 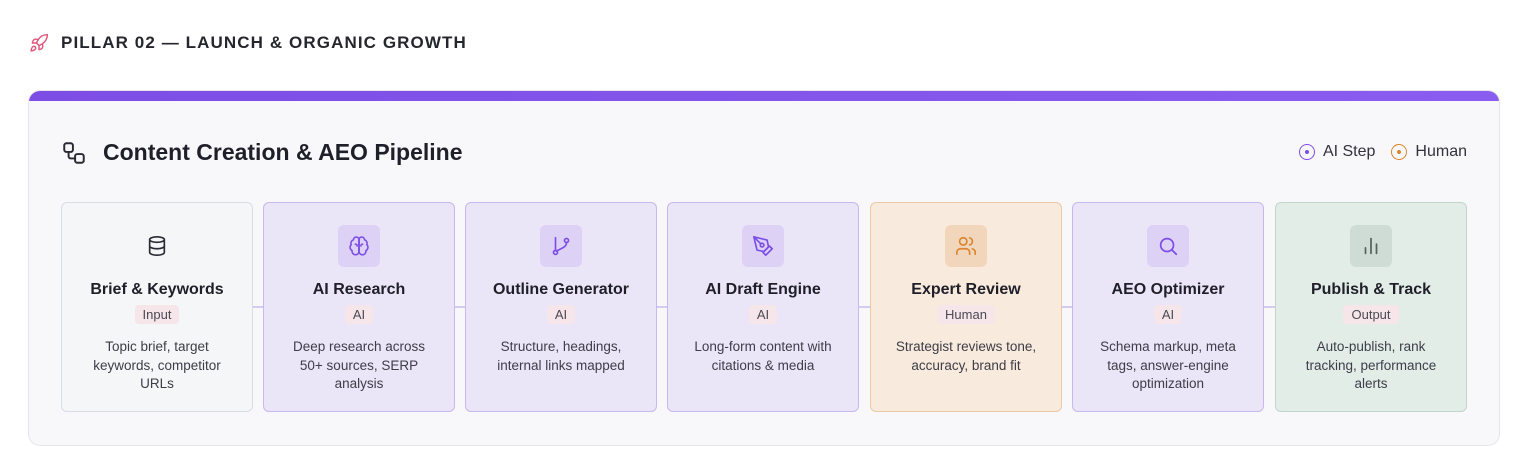 What do you see at coordinates (264, 42) in the screenshot?
I see `pillar-title: PILLAR 02 — LAUNCH & ORGANIC GROWTH` at bounding box center [264, 42].